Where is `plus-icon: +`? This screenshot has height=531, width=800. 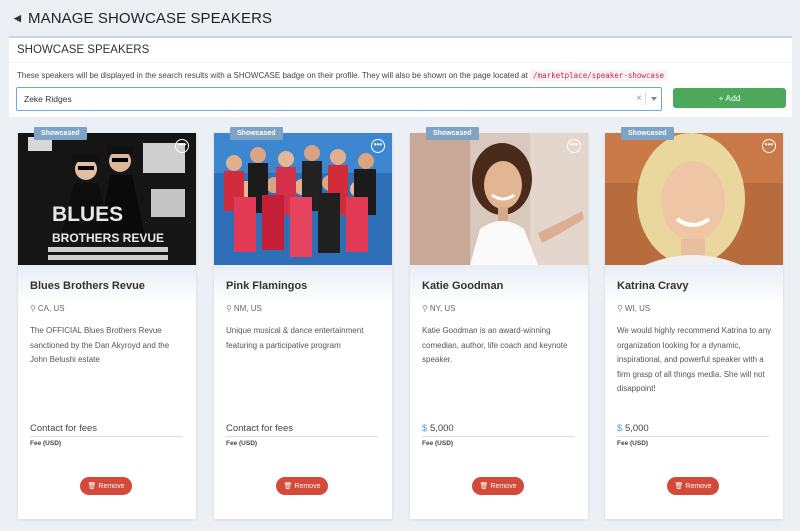
plus-icon: + is located at coordinates (721, 98).